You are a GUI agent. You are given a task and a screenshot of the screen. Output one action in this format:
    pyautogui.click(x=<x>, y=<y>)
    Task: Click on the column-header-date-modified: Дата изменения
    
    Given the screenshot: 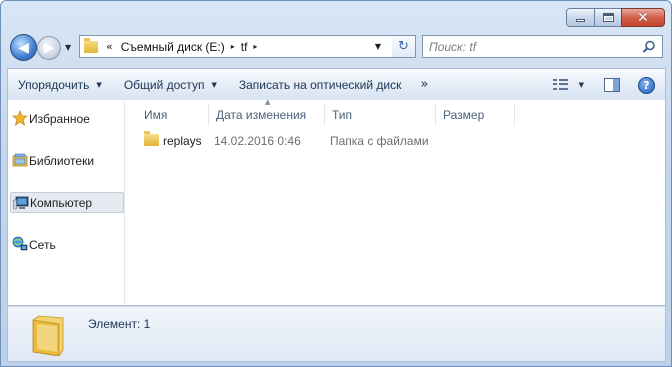 What is the action you would take?
    pyautogui.click(x=267, y=115)
    